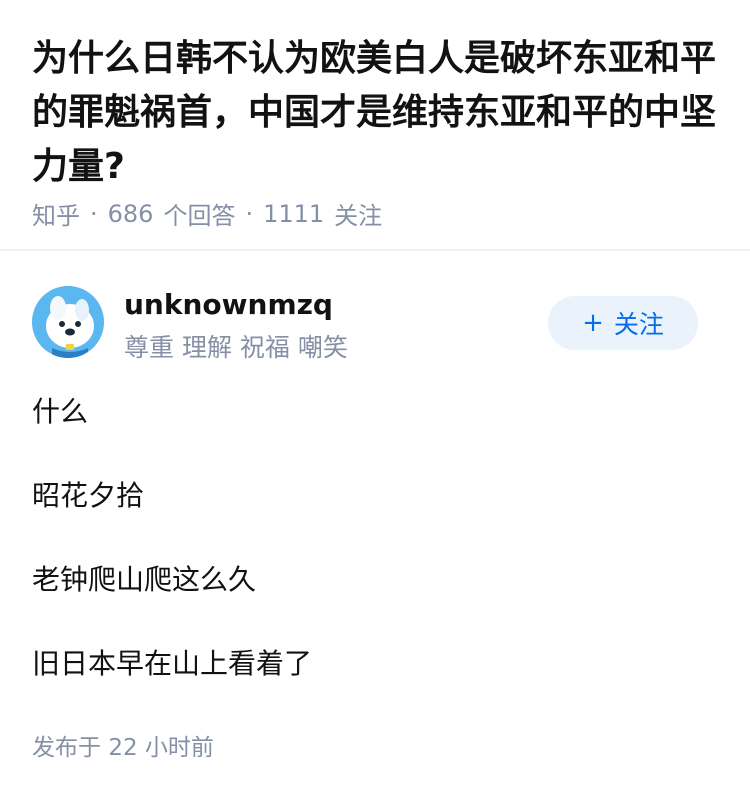 The width and height of the screenshot is (750, 792). Describe the element at coordinates (236, 347) in the screenshot. I see `author-bio: 尊重 理解 祝福 嘲笑` at that location.